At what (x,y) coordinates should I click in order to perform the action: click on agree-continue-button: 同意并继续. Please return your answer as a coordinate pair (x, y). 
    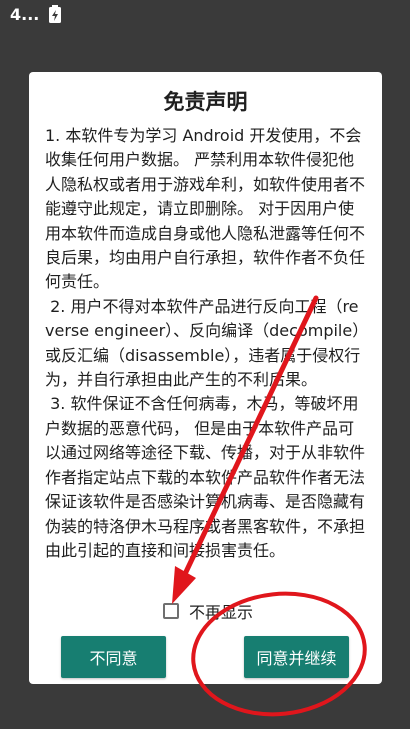
    Looking at the image, I should click on (296, 657).